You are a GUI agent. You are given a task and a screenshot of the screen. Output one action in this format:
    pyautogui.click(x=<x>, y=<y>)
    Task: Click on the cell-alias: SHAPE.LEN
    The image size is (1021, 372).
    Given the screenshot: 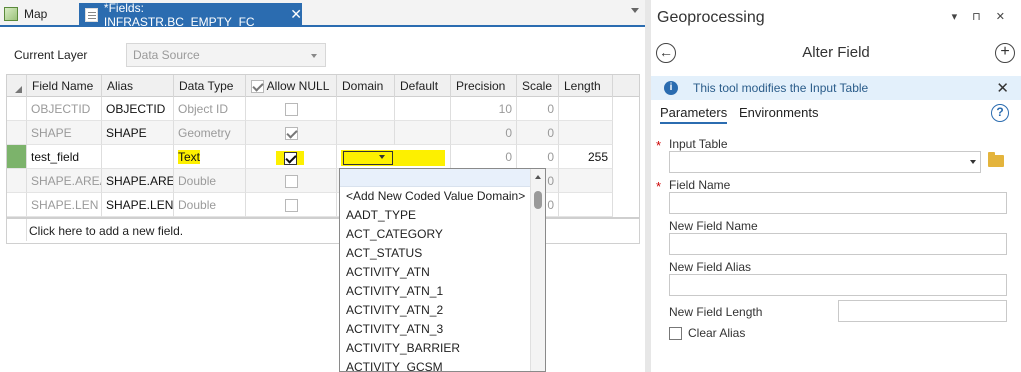 What is the action you would take?
    pyautogui.click(x=138, y=205)
    